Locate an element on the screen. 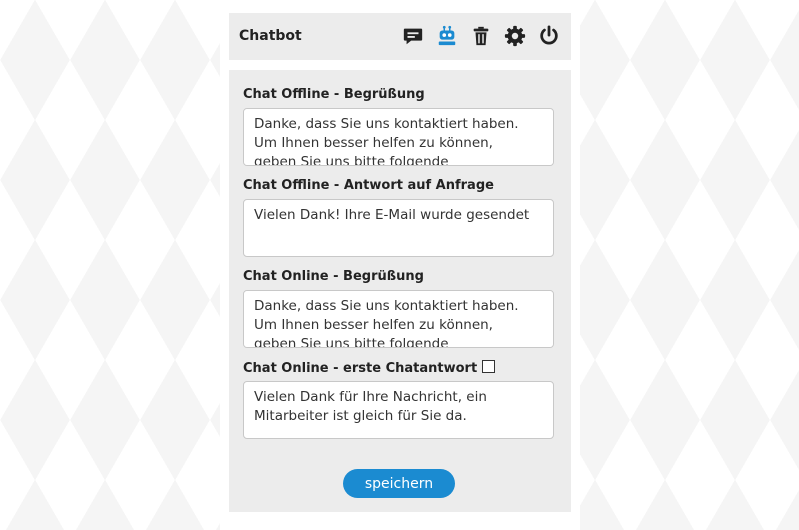  online-first-reply-checkbox is located at coordinates (489, 366).